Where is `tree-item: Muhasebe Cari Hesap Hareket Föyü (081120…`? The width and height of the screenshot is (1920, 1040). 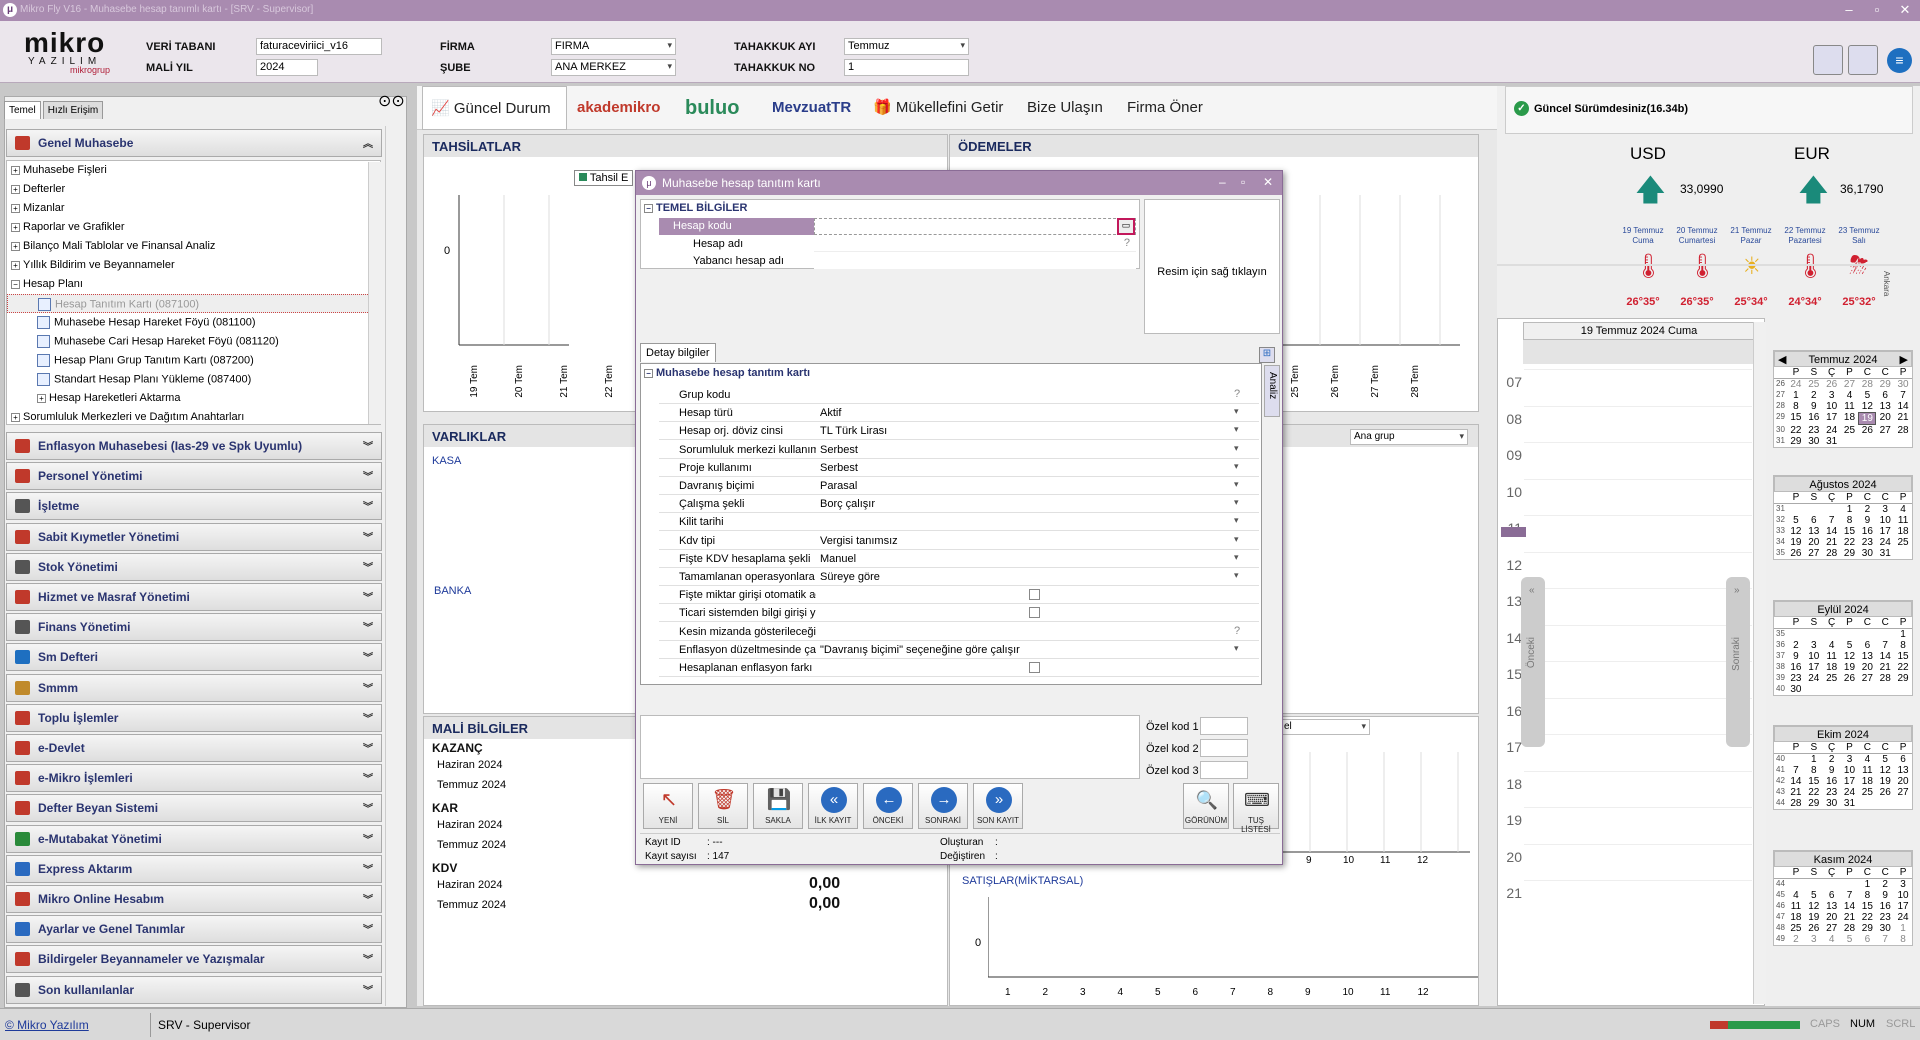
tree-item: Muhasebe Cari Hesap Hareket Föyü (081120… is located at coordinates (193, 341).